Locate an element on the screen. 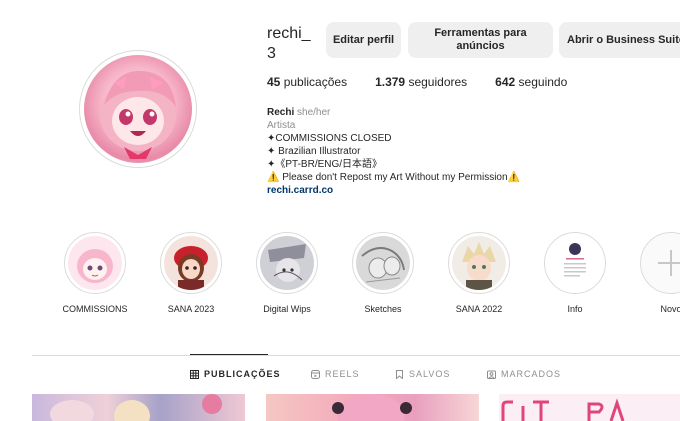 This screenshot has height=421, width=680. plus-icon is located at coordinates (662, 263).